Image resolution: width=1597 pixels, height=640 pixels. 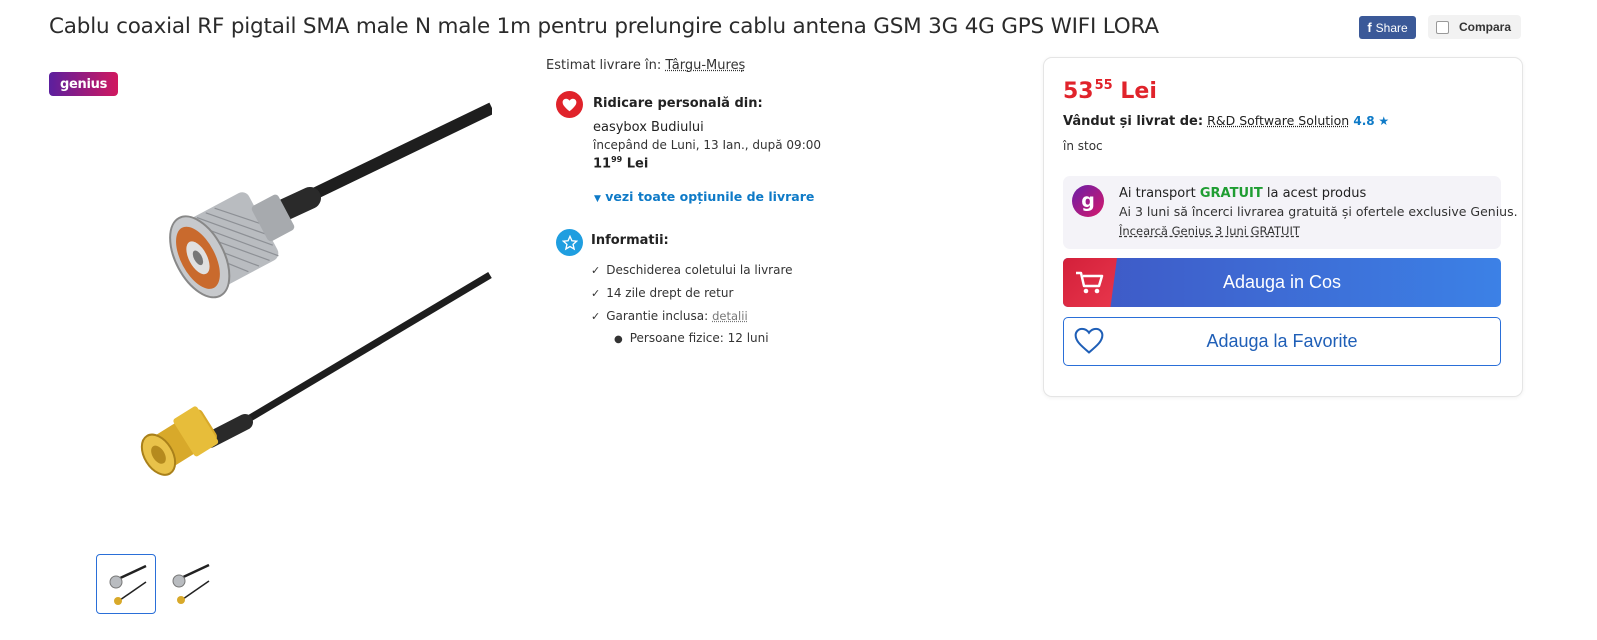 I want to click on share-label: Share, so click(x=1391, y=27).